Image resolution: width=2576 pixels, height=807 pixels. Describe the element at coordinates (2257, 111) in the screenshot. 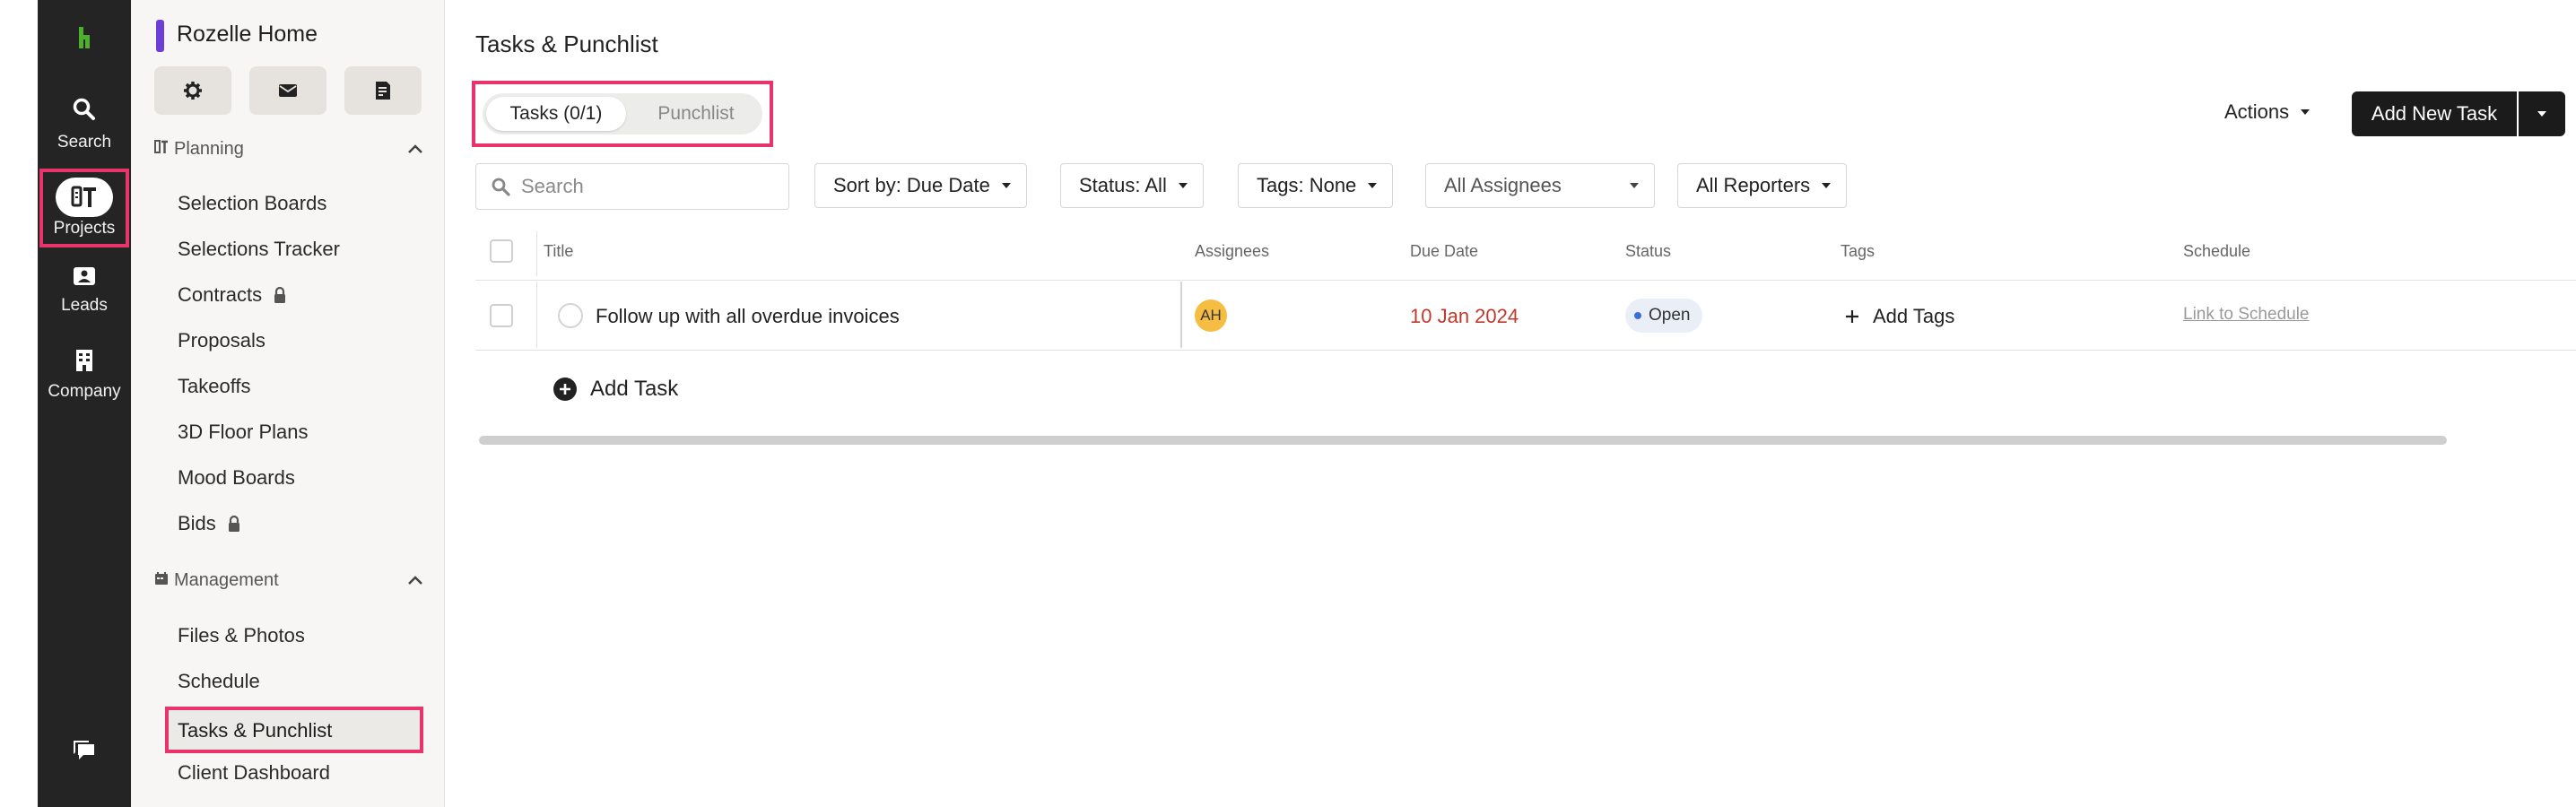

I see `actions-label: Actions` at that location.